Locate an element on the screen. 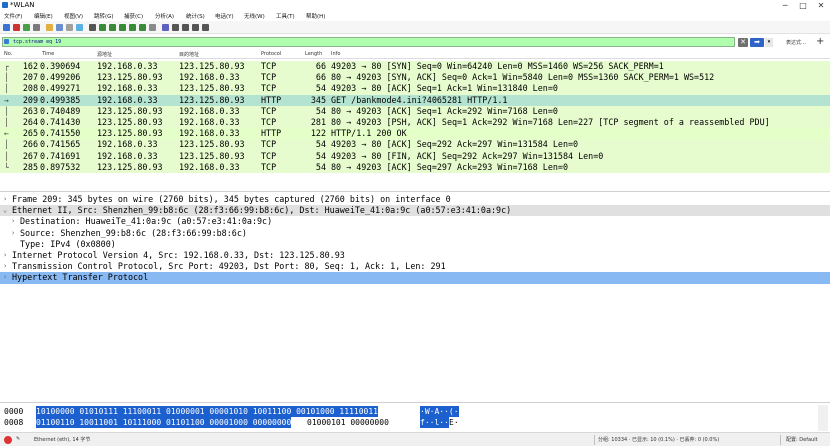  menu-capture: 捕获(C) is located at coordinates (133, 16).